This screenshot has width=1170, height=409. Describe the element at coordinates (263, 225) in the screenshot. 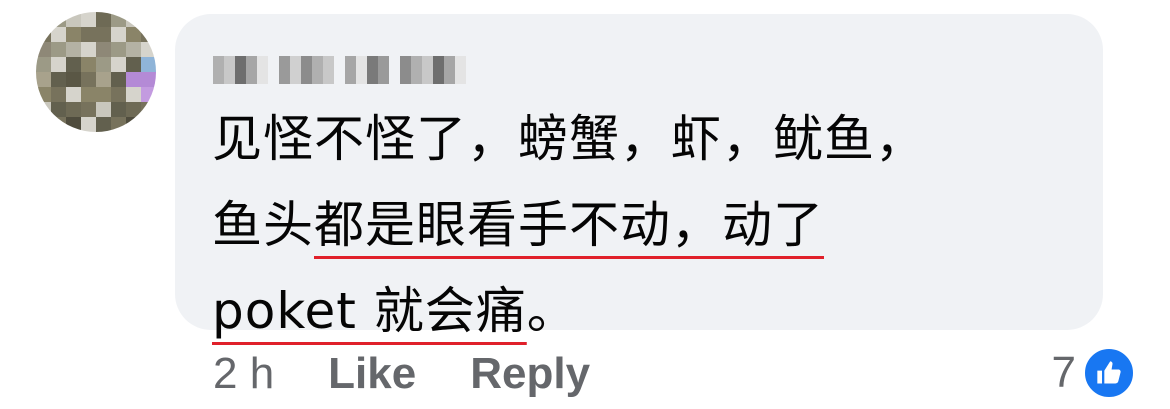

I see `comment-line-2-text: 鱼头` at that location.